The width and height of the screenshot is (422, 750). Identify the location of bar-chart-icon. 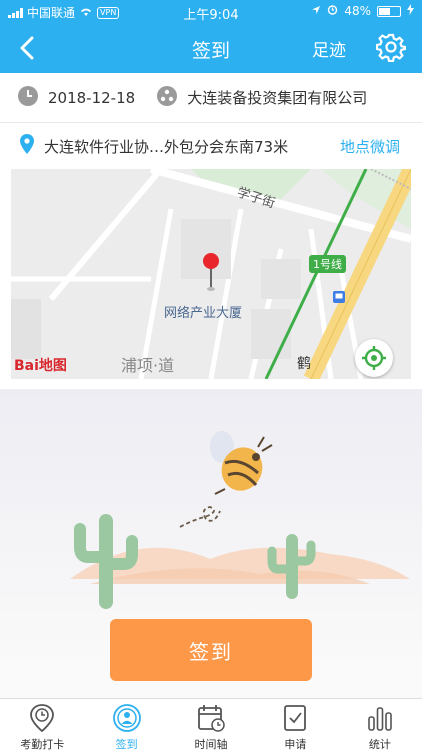
(380, 718).